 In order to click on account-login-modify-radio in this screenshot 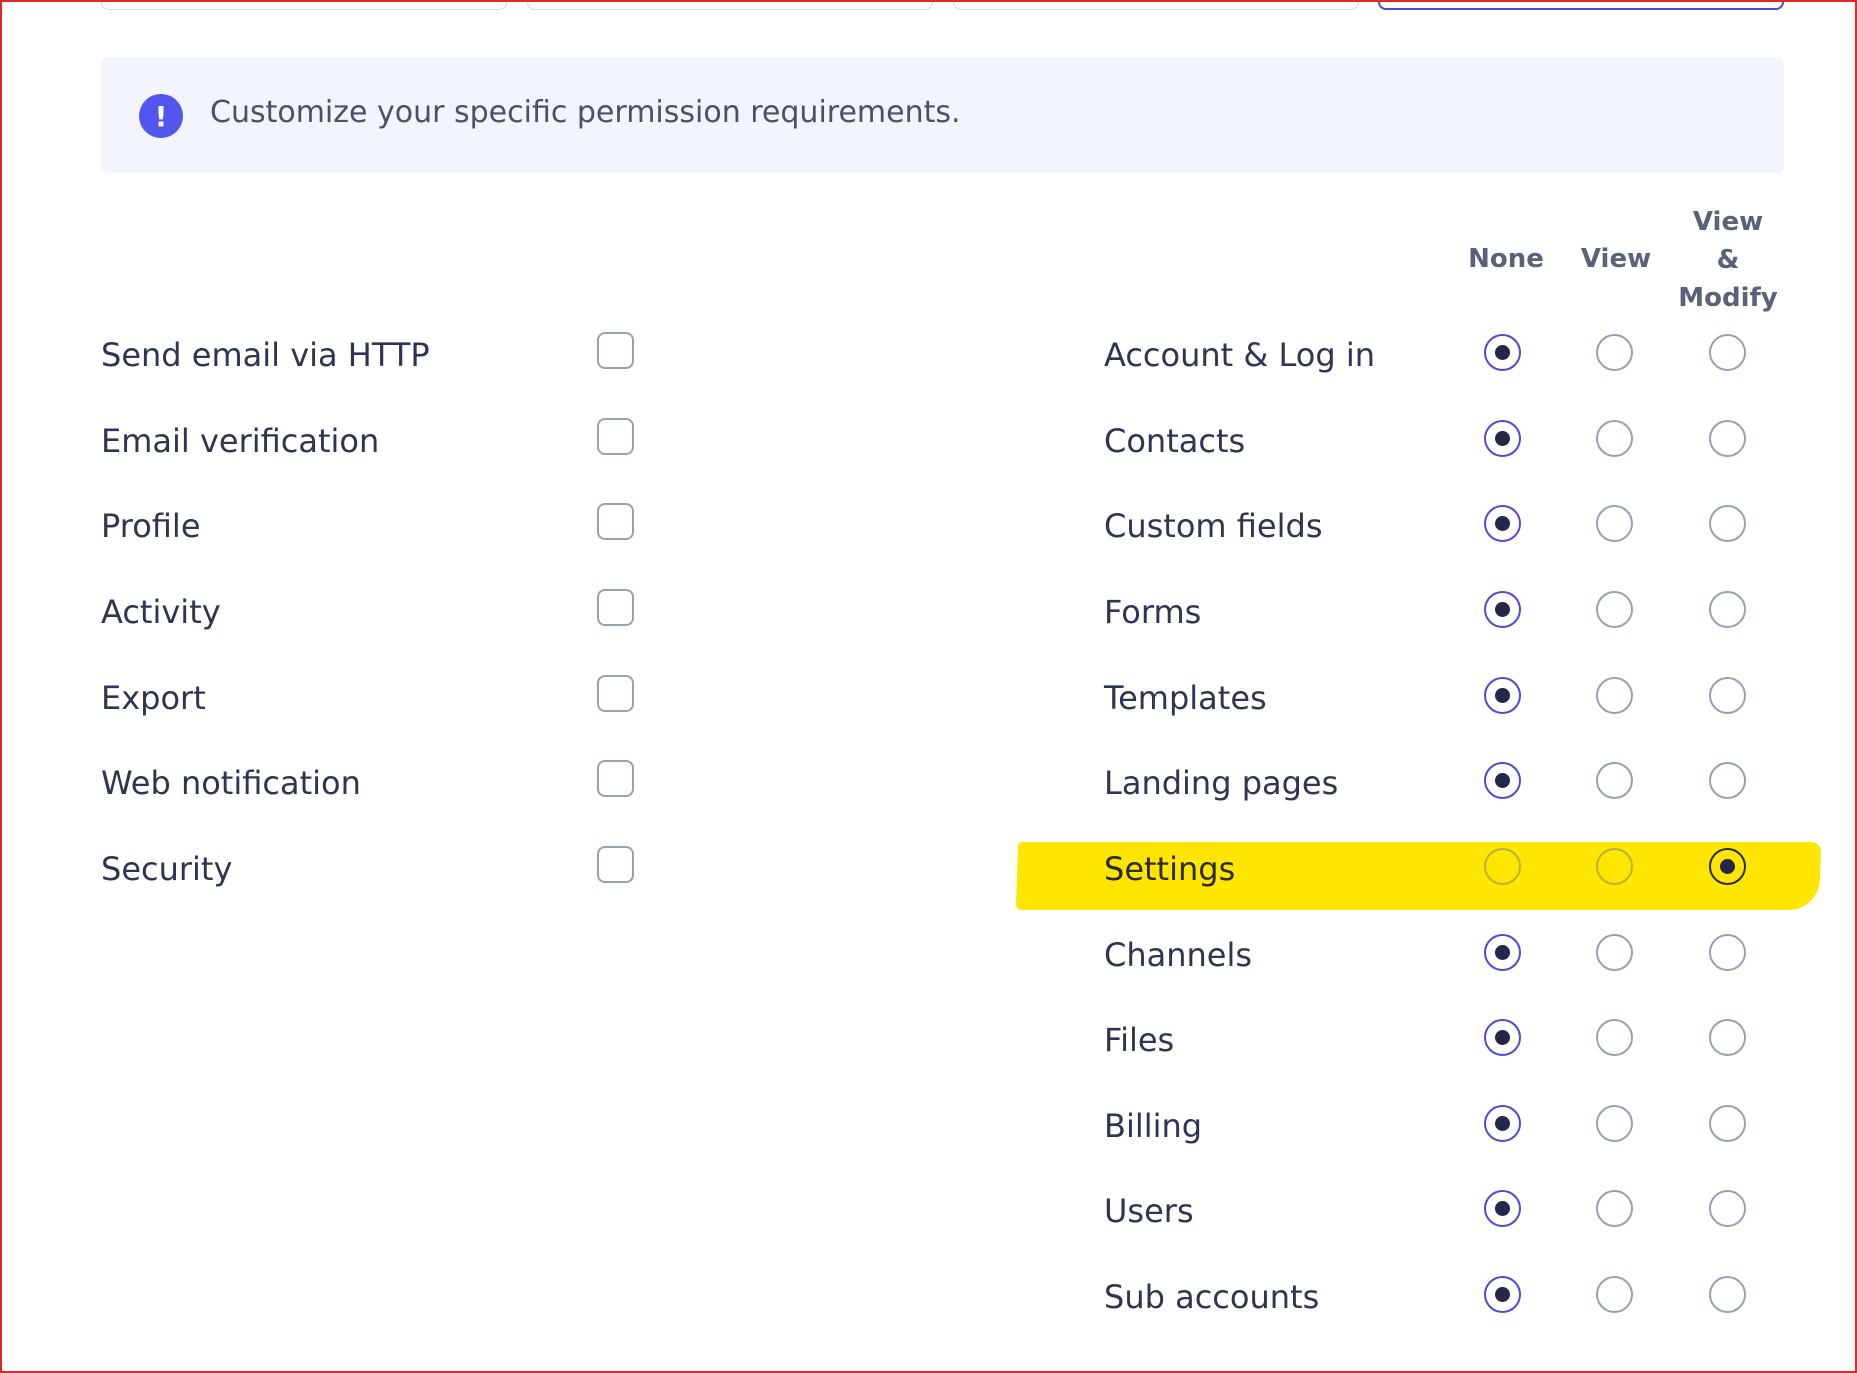, I will do `click(1727, 352)`.